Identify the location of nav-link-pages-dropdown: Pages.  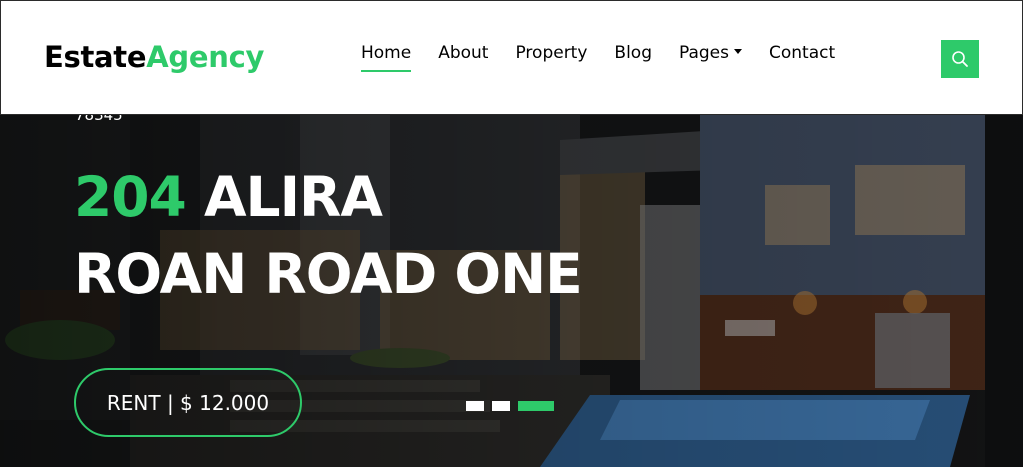
(710, 53).